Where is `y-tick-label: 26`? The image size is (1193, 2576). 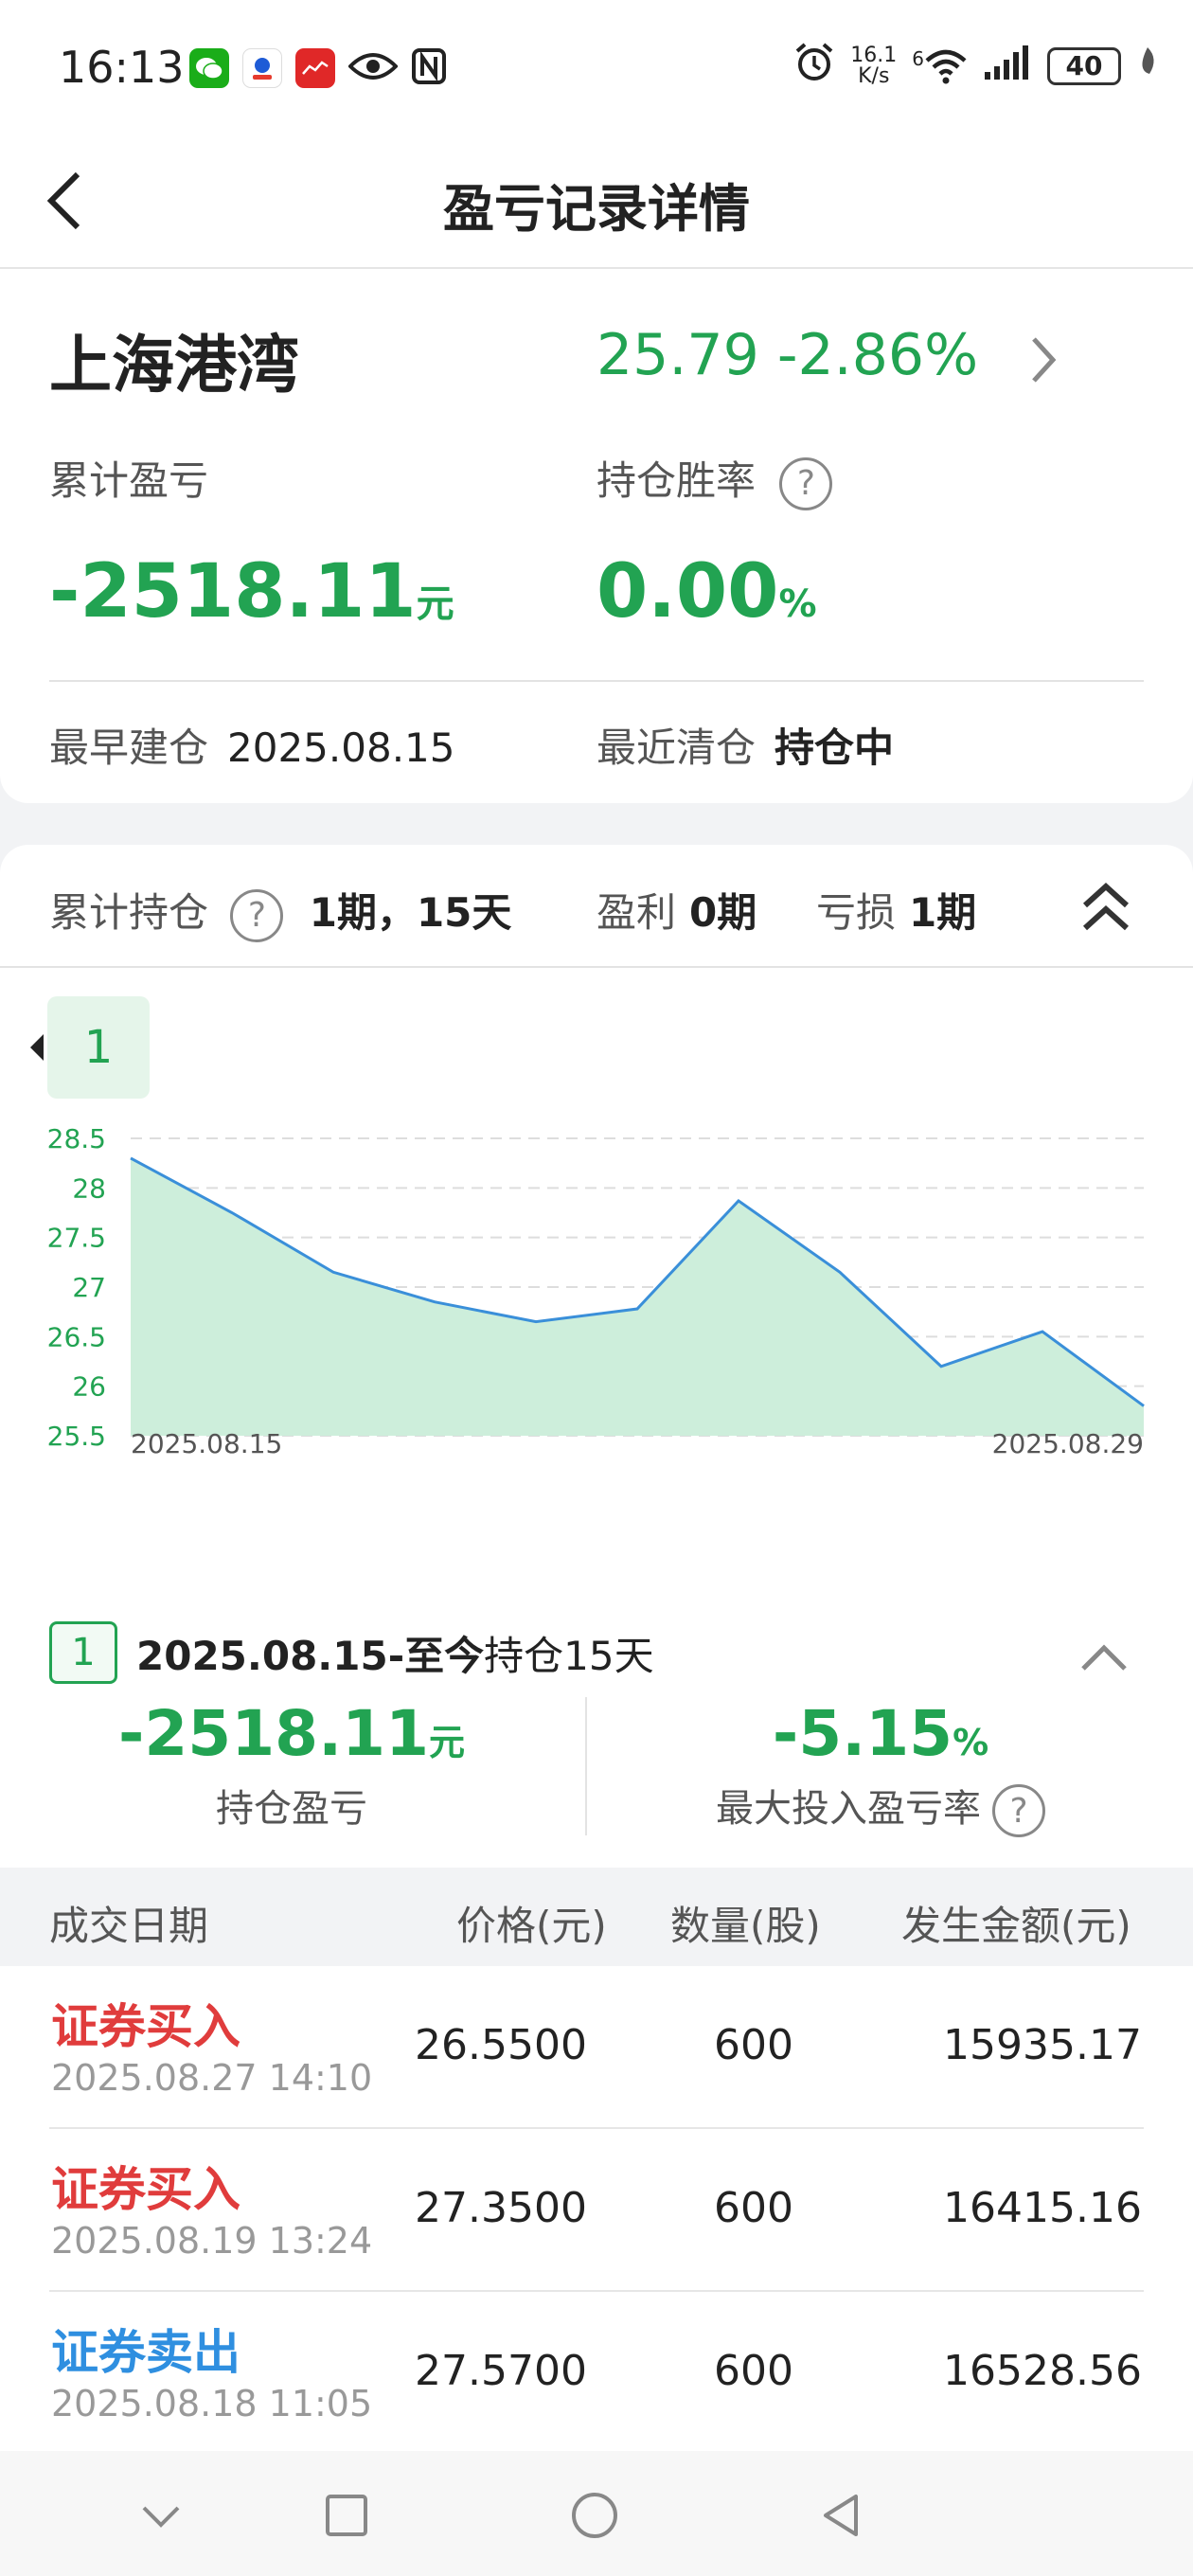 y-tick-label: 26 is located at coordinates (89, 1387).